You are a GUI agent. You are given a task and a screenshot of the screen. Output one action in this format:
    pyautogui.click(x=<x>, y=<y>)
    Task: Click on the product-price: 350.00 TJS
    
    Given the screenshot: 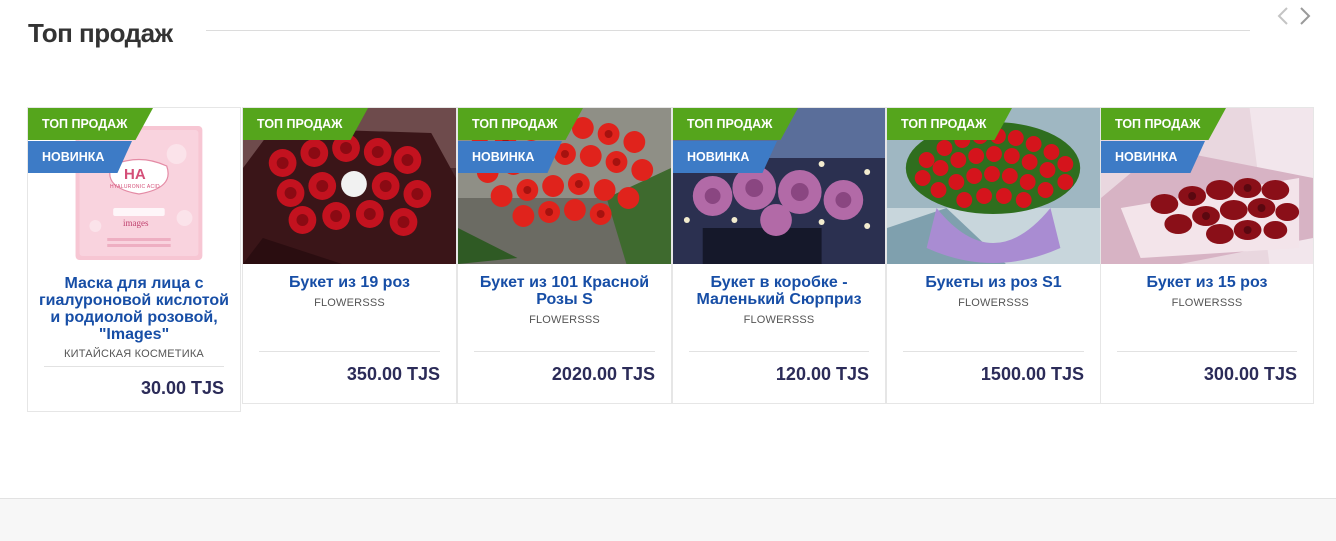 What is the action you would take?
    pyautogui.click(x=393, y=374)
    